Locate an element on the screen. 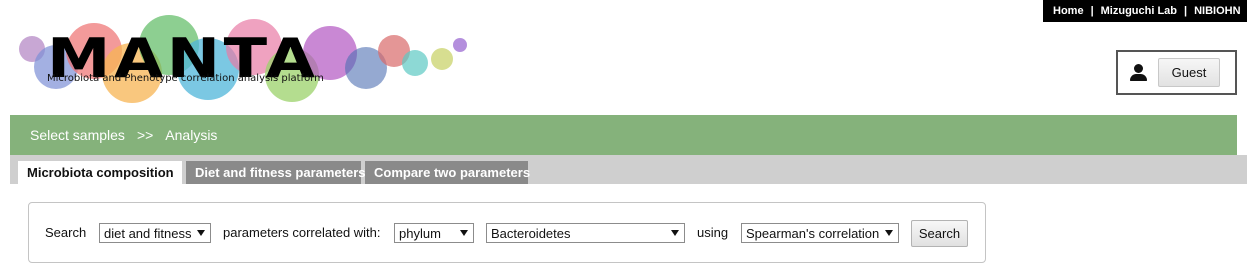 The width and height of the screenshot is (1247, 275). rank-select-value: phylum is located at coordinates (420, 233).